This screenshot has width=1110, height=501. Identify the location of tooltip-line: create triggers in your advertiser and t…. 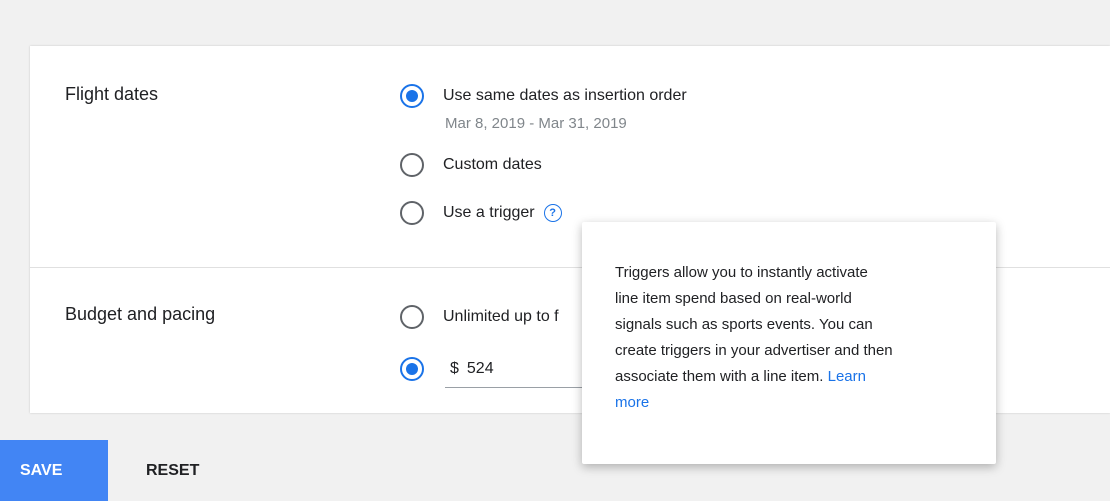
(754, 350).